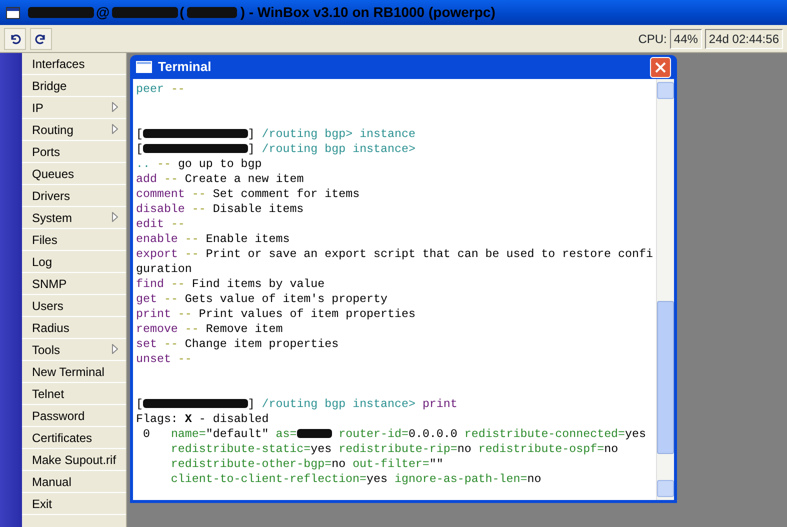 This screenshot has width=787, height=527. I want to click on menu-item: Make Supout.rif, so click(74, 460).